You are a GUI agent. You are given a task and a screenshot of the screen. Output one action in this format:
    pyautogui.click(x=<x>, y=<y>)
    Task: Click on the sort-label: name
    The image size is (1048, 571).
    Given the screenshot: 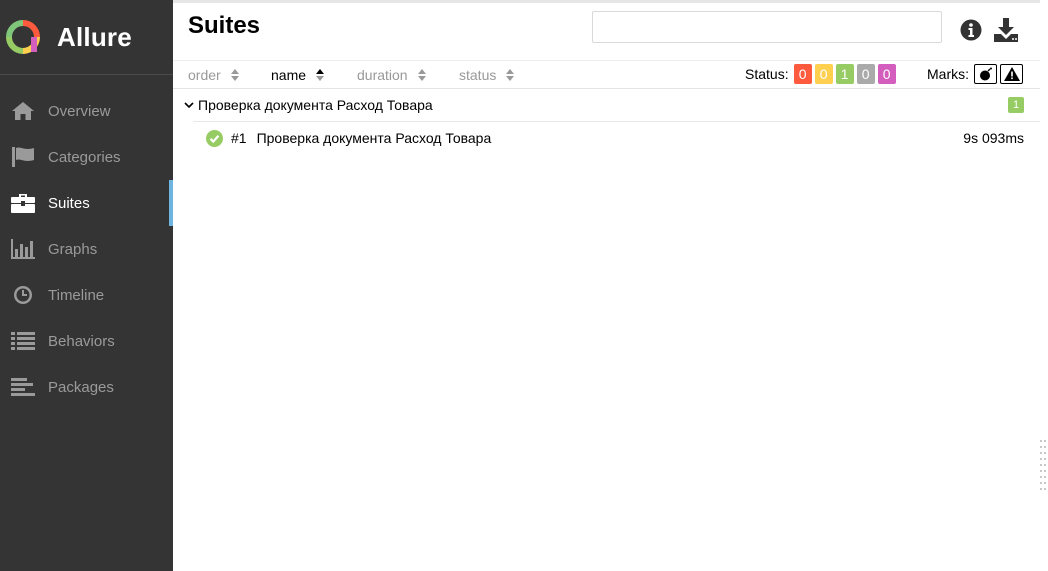 What is the action you would take?
    pyautogui.click(x=289, y=74)
    